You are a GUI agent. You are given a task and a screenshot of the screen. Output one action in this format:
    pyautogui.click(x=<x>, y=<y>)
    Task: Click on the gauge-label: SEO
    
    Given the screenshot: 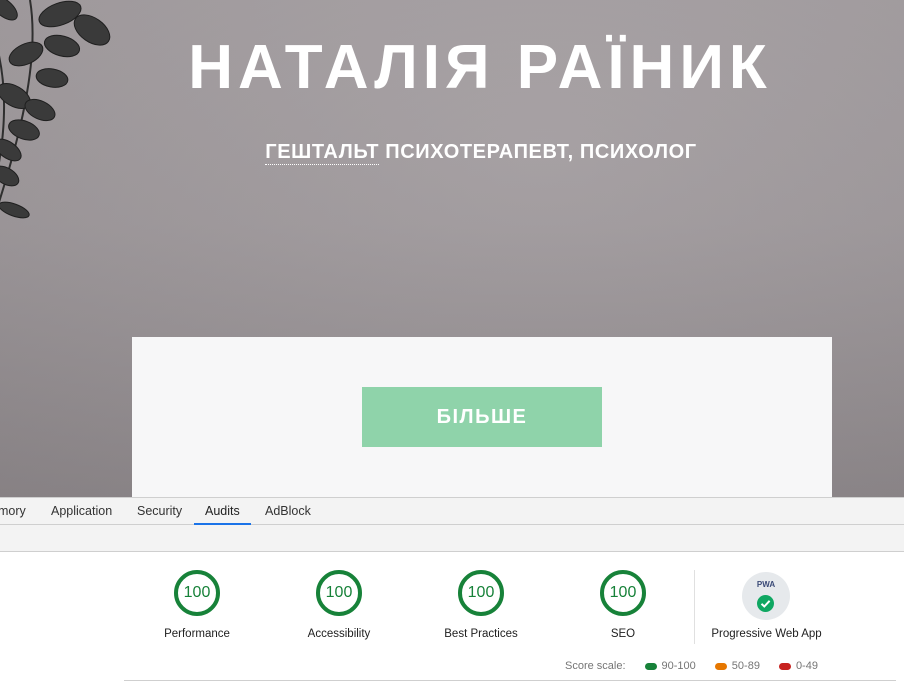 What is the action you would take?
    pyautogui.click(x=623, y=634)
    